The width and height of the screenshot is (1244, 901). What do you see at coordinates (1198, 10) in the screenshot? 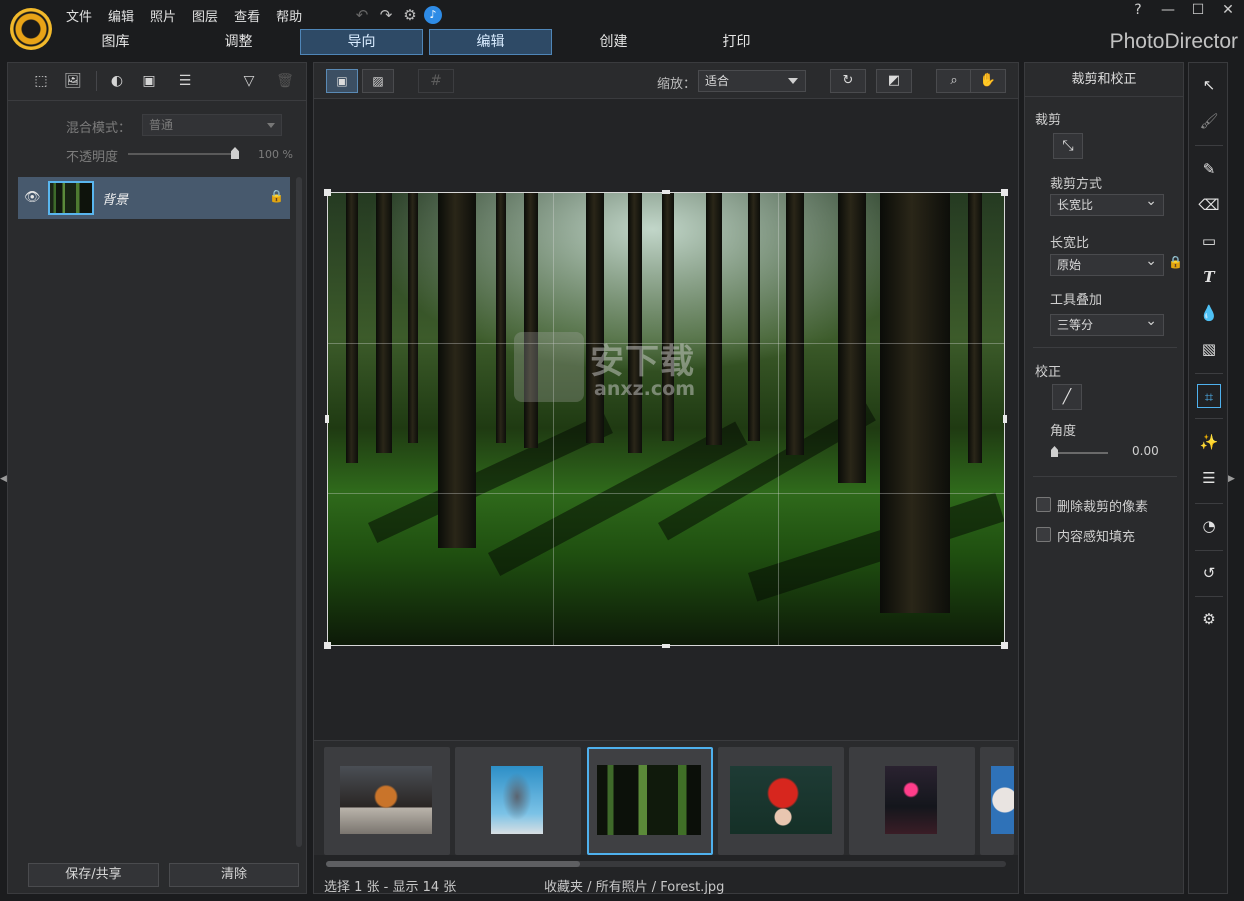
I see `maximize-icon: ☐` at bounding box center [1198, 10].